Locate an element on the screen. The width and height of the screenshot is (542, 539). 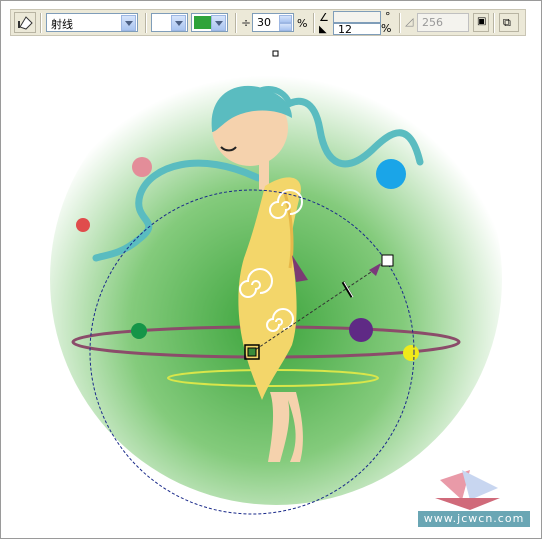
steps-icon: ◿ is located at coordinates (409, 21).